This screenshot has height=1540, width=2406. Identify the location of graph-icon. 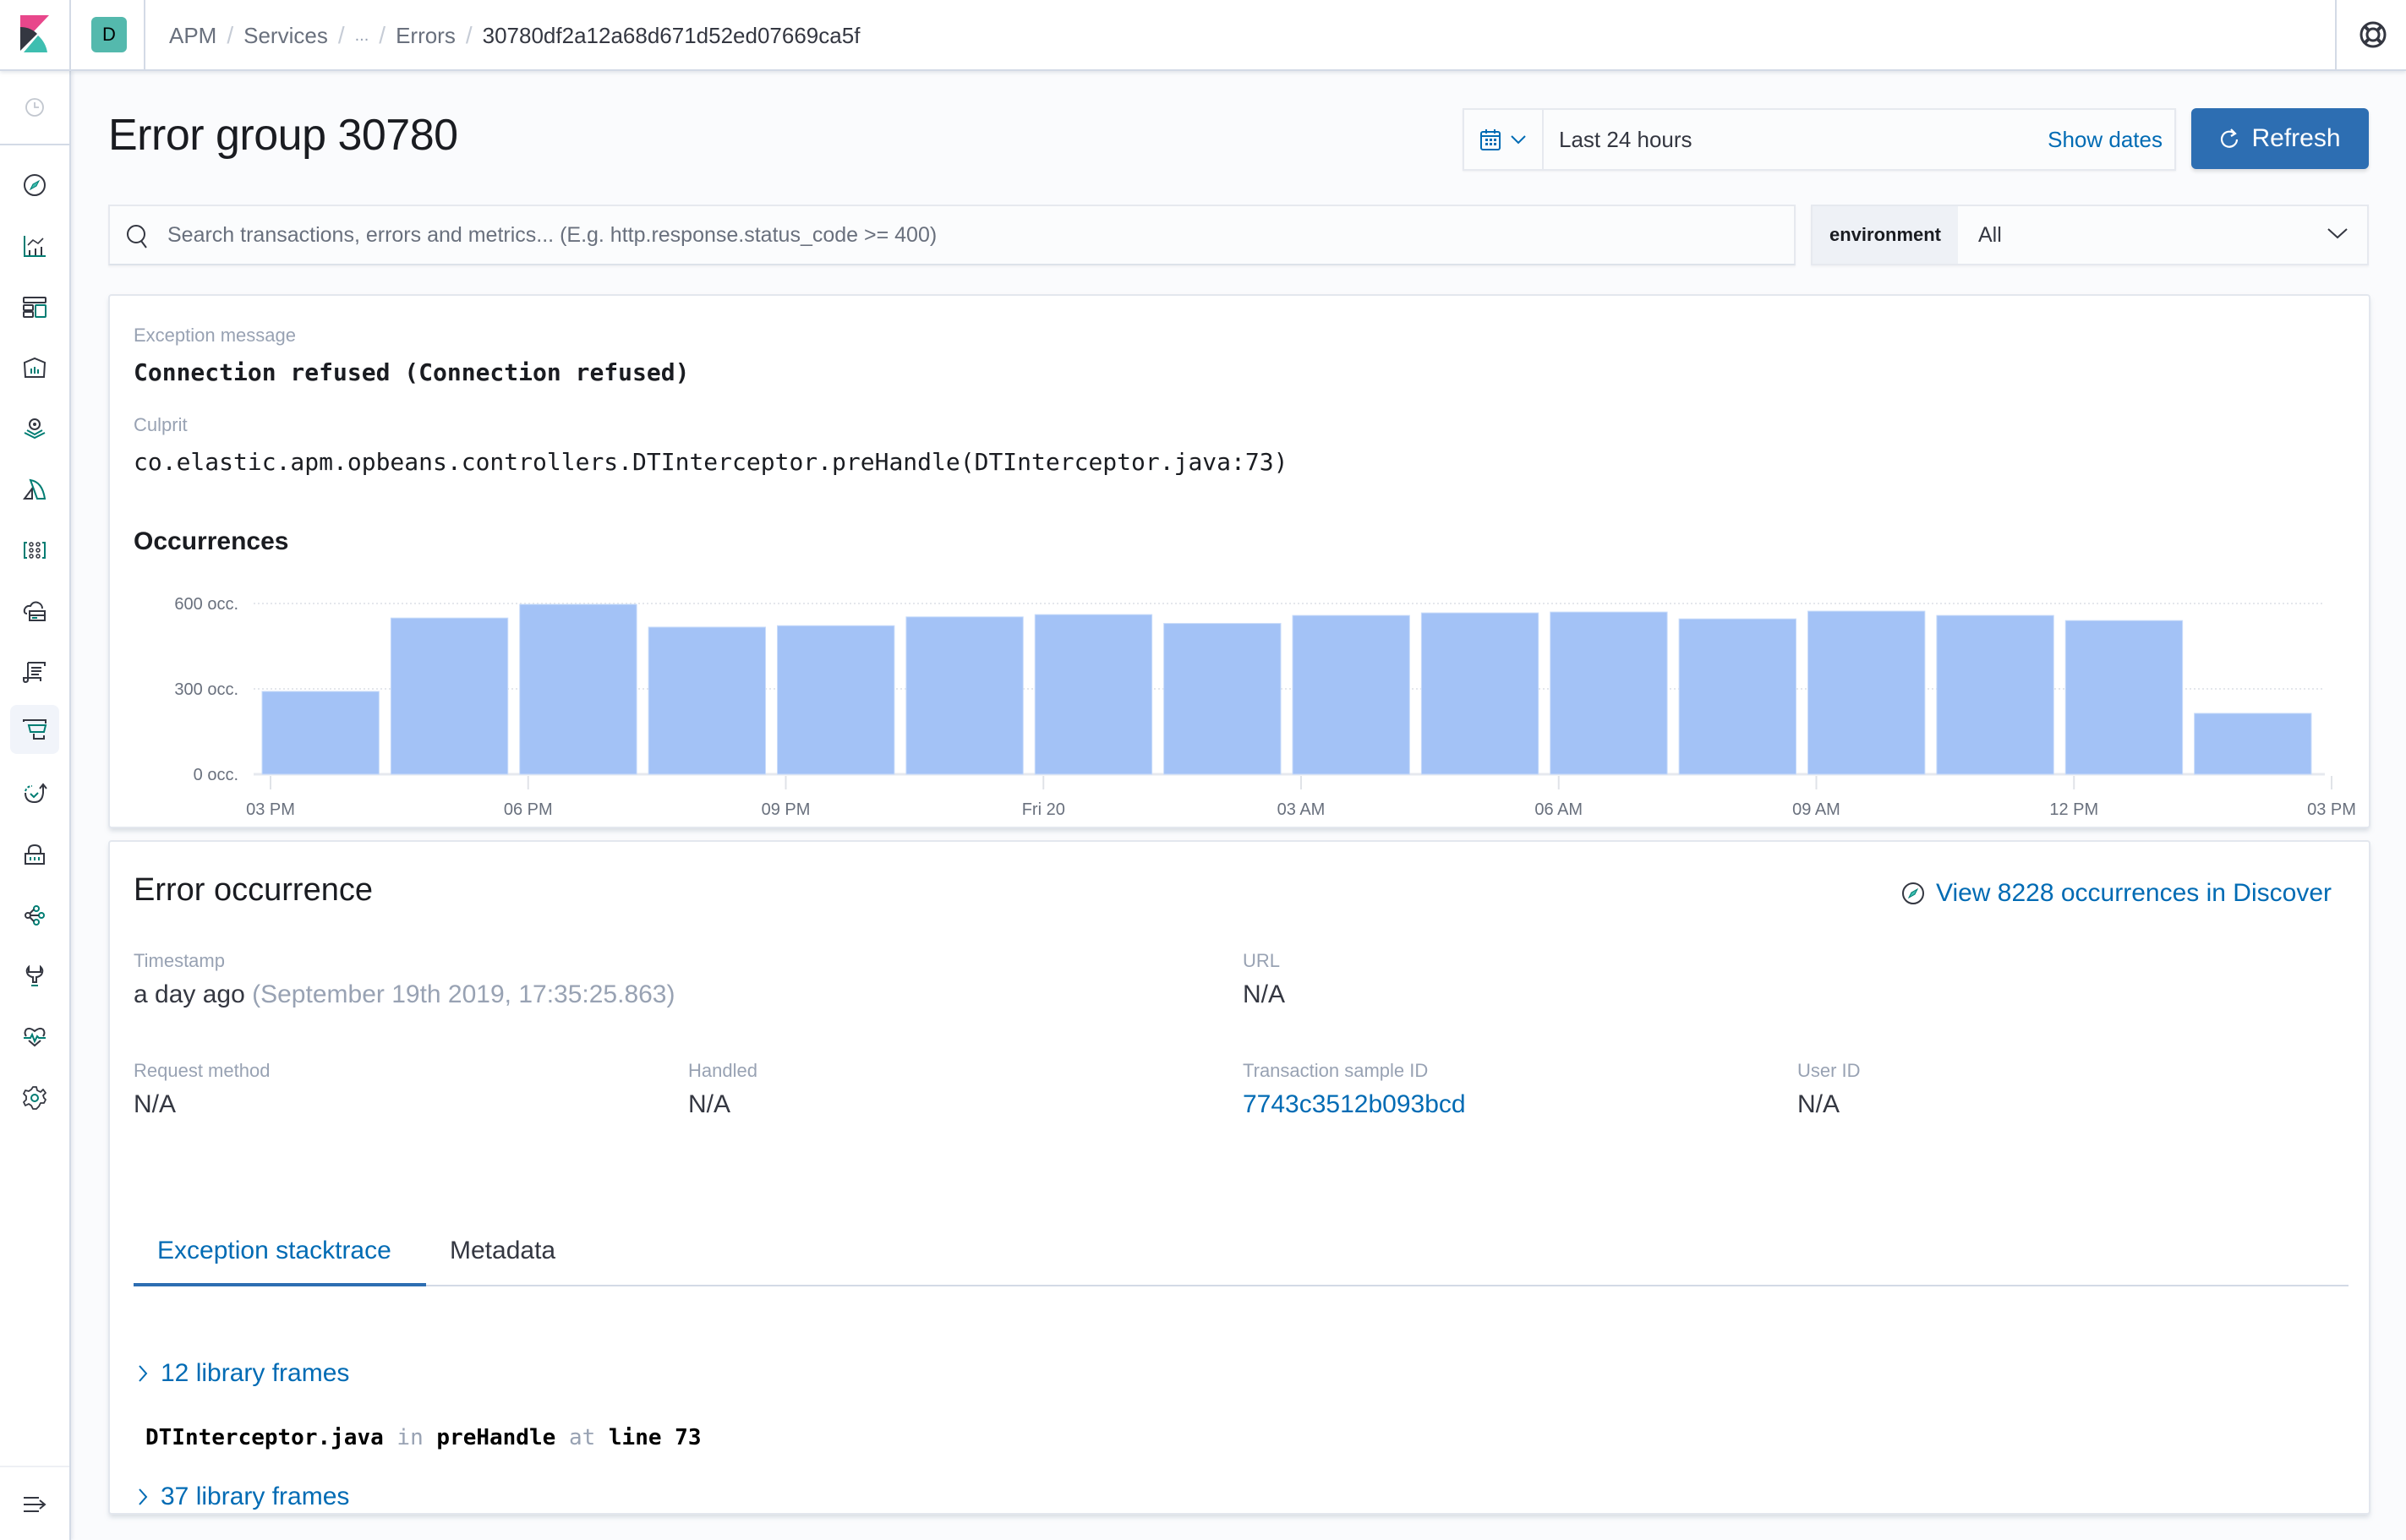
(35, 915).